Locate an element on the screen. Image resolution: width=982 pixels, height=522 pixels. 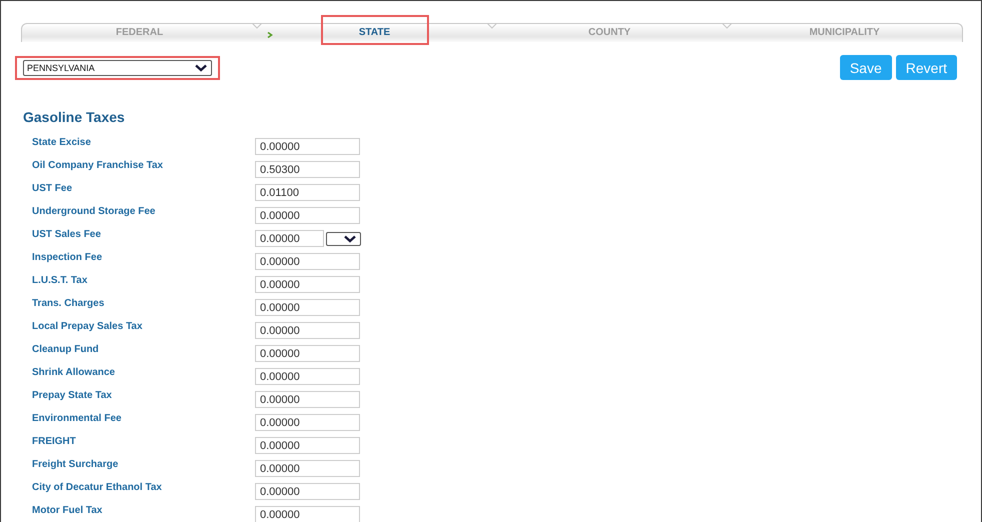
field-label: Local Prepay Sales Tax is located at coordinates (88, 326).